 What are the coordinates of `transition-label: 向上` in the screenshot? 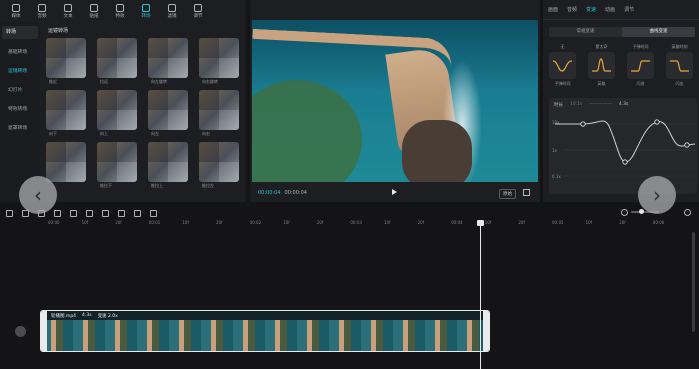 It's located at (104, 133).